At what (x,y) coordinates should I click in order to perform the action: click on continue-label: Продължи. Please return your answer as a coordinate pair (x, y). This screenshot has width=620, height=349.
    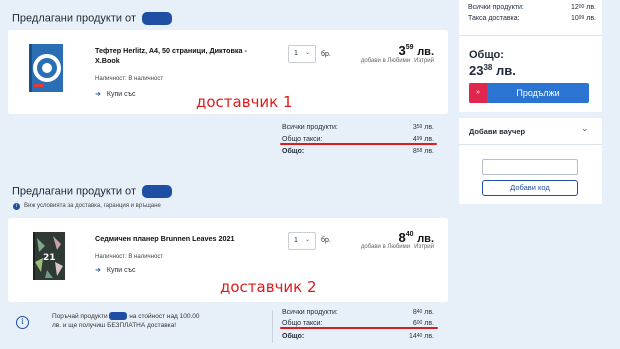
    Looking at the image, I should click on (538, 93).